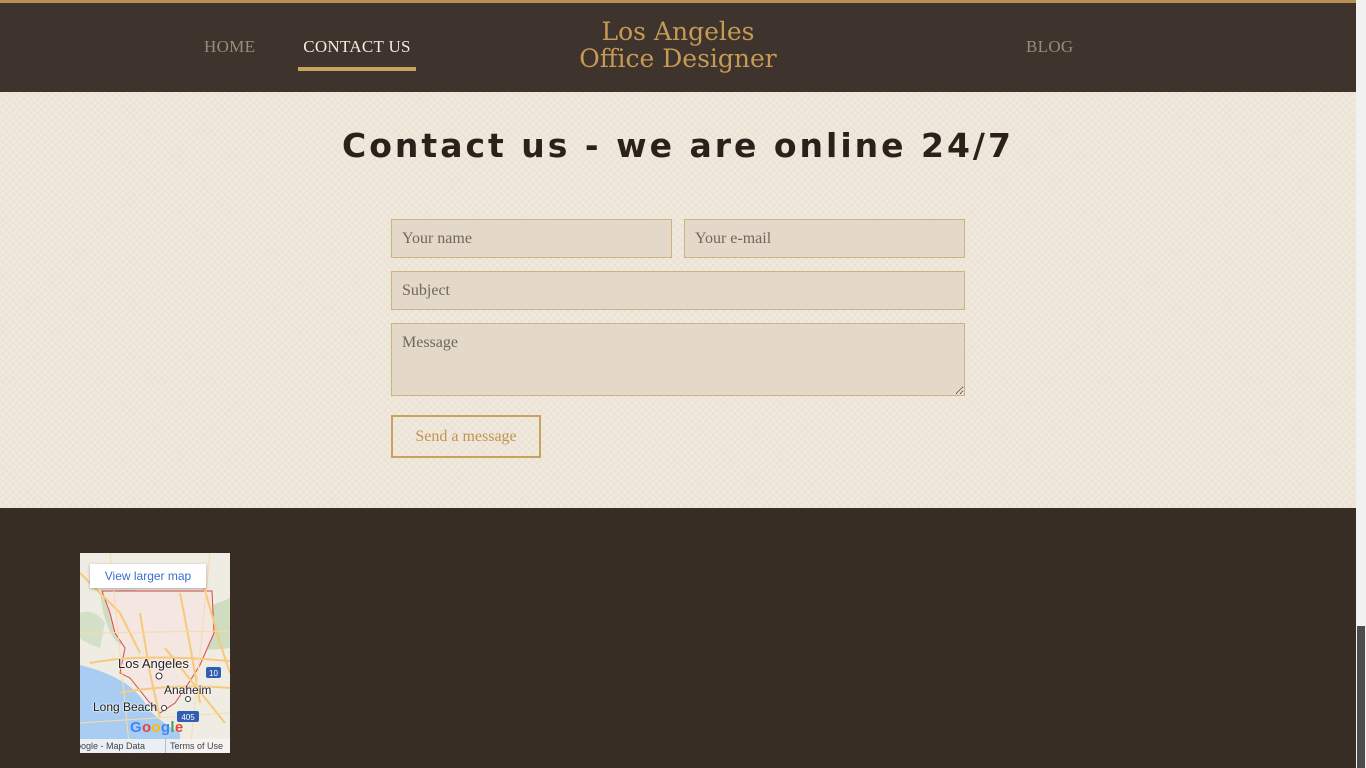 This screenshot has width=1366, height=768. Describe the element at coordinates (157, 727) in the screenshot. I see `google-logo: Google` at that location.